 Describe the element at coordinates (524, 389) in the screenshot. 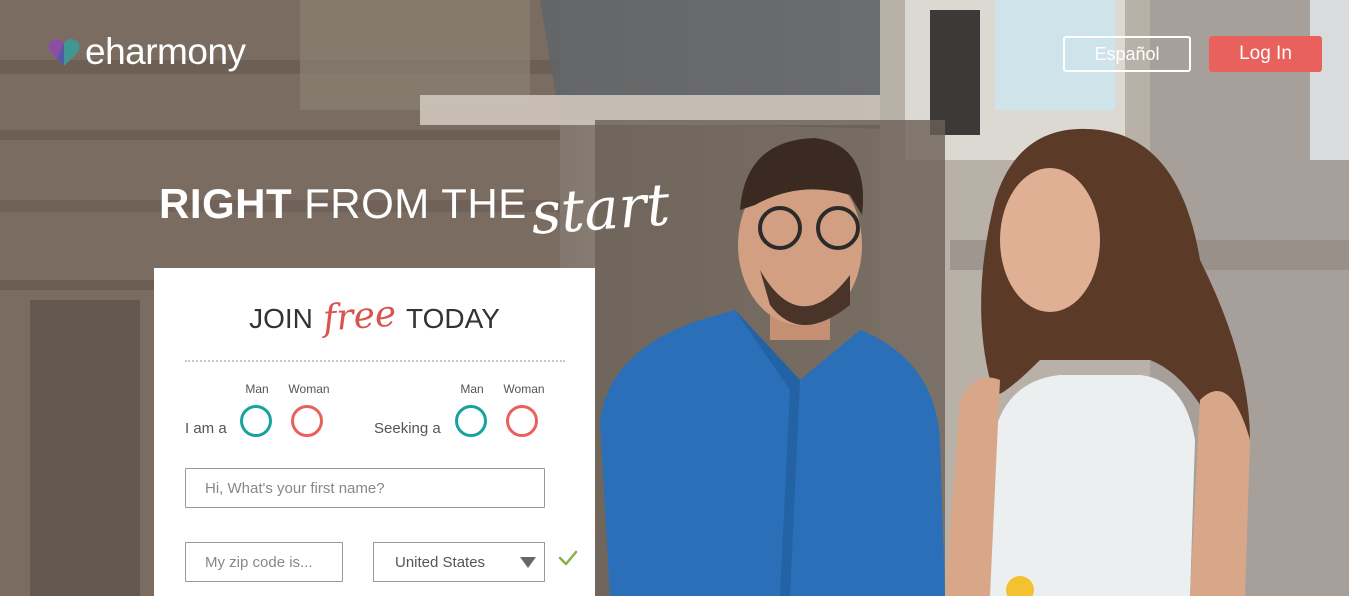

I see `seeking-woman-label: Woman` at that location.